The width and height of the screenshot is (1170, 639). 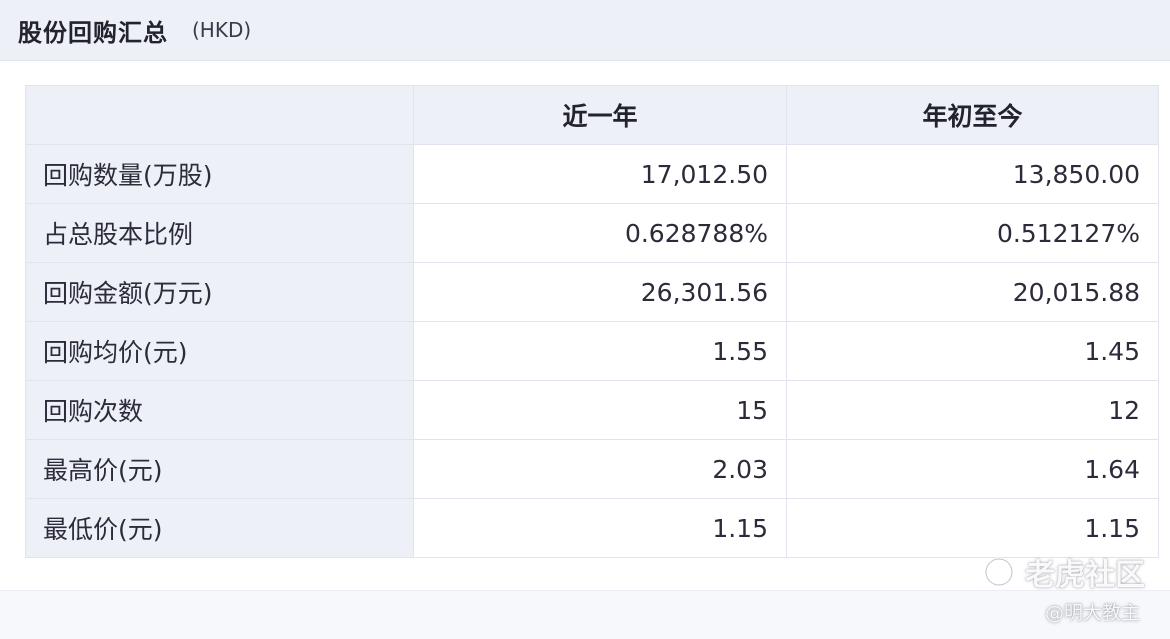 What do you see at coordinates (219, 174) in the screenshot?
I see `row-label: 回购数量(万股)` at bounding box center [219, 174].